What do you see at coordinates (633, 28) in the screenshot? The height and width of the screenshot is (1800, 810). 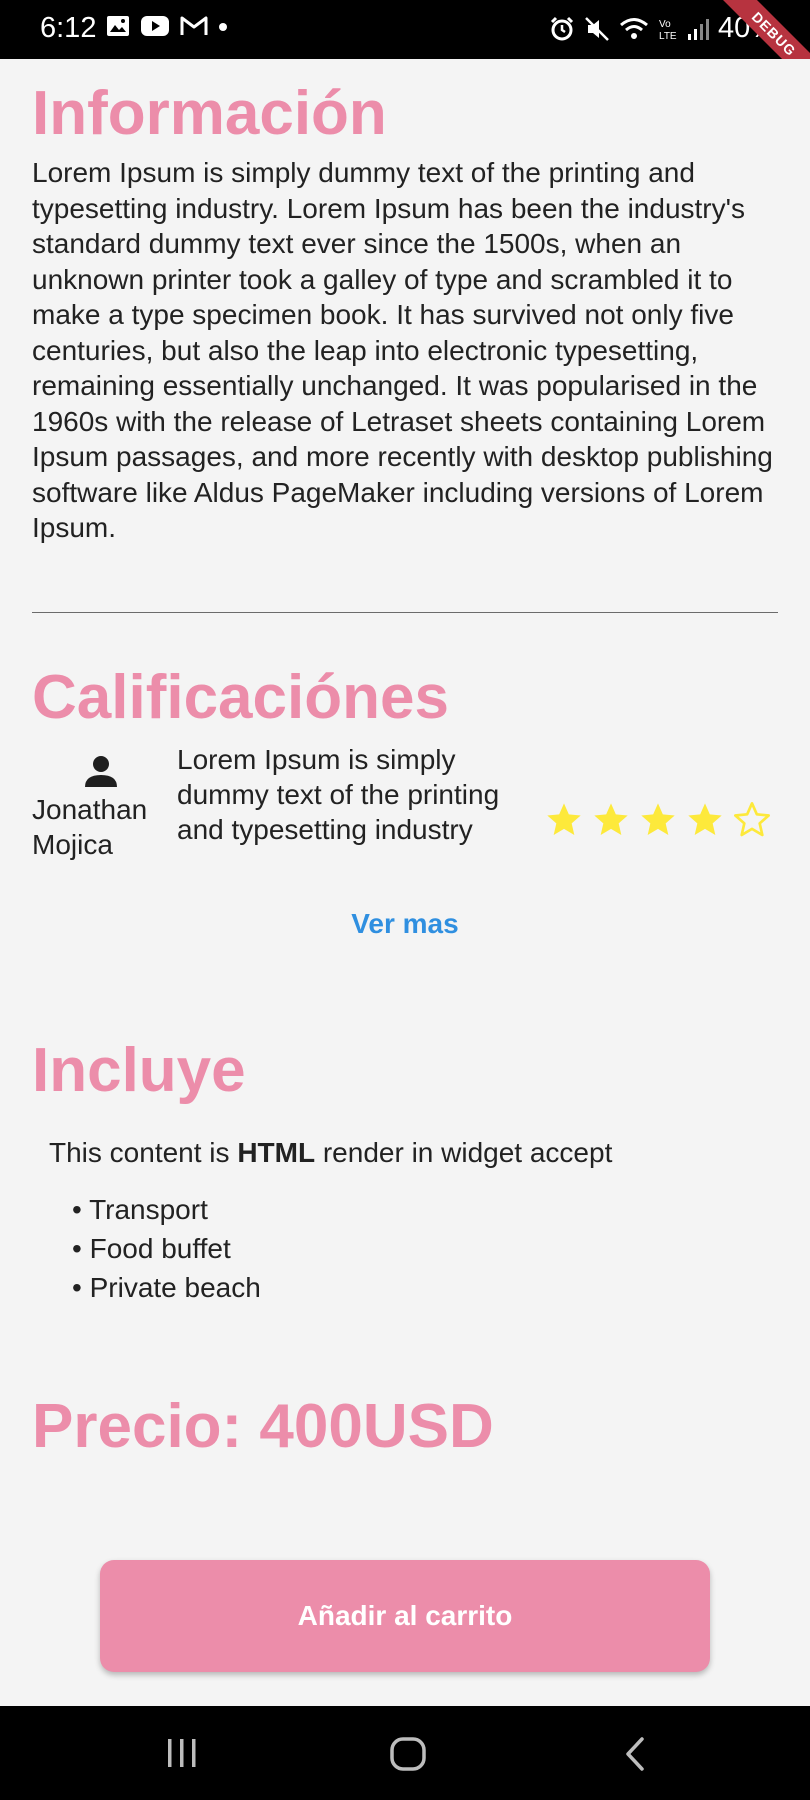 I see `wifi-icon` at bounding box center [633, 28].